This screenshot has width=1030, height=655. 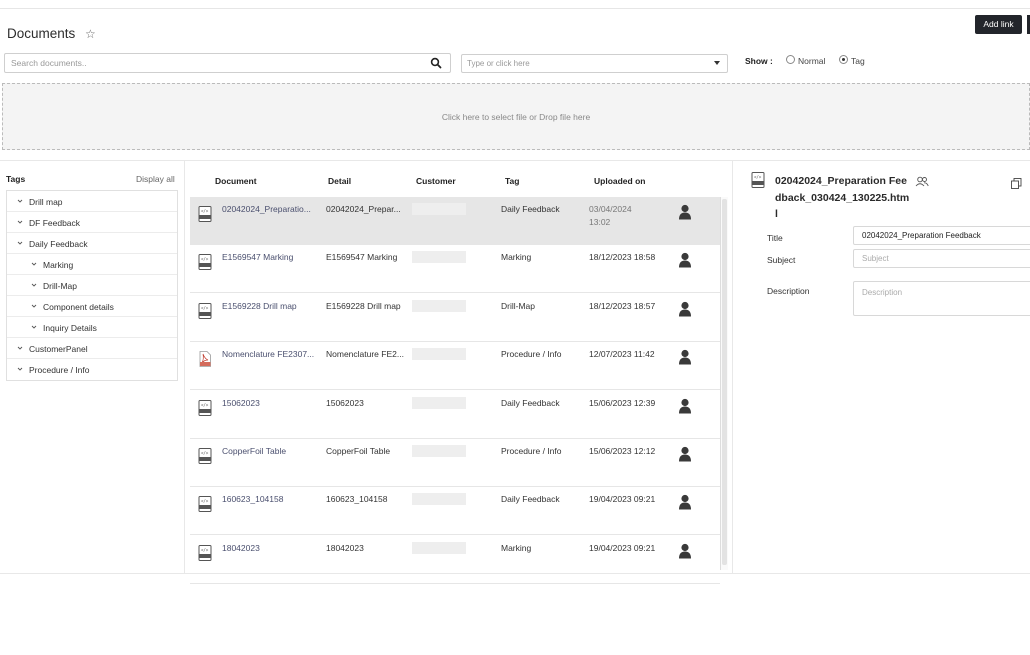 What do you see at coordinates (998, 24) in the screenshot?
I see `add-link-button: Add link` at bounding box center [998, 24].